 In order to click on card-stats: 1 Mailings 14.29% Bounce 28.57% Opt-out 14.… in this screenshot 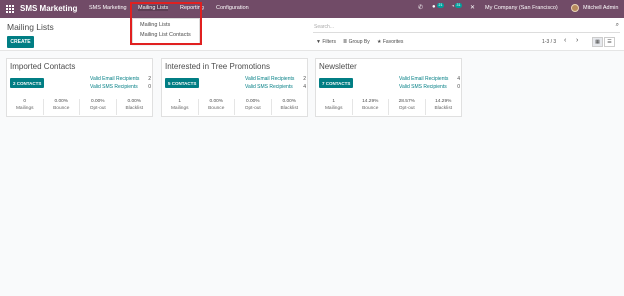, I will do `click(388, 107)`.